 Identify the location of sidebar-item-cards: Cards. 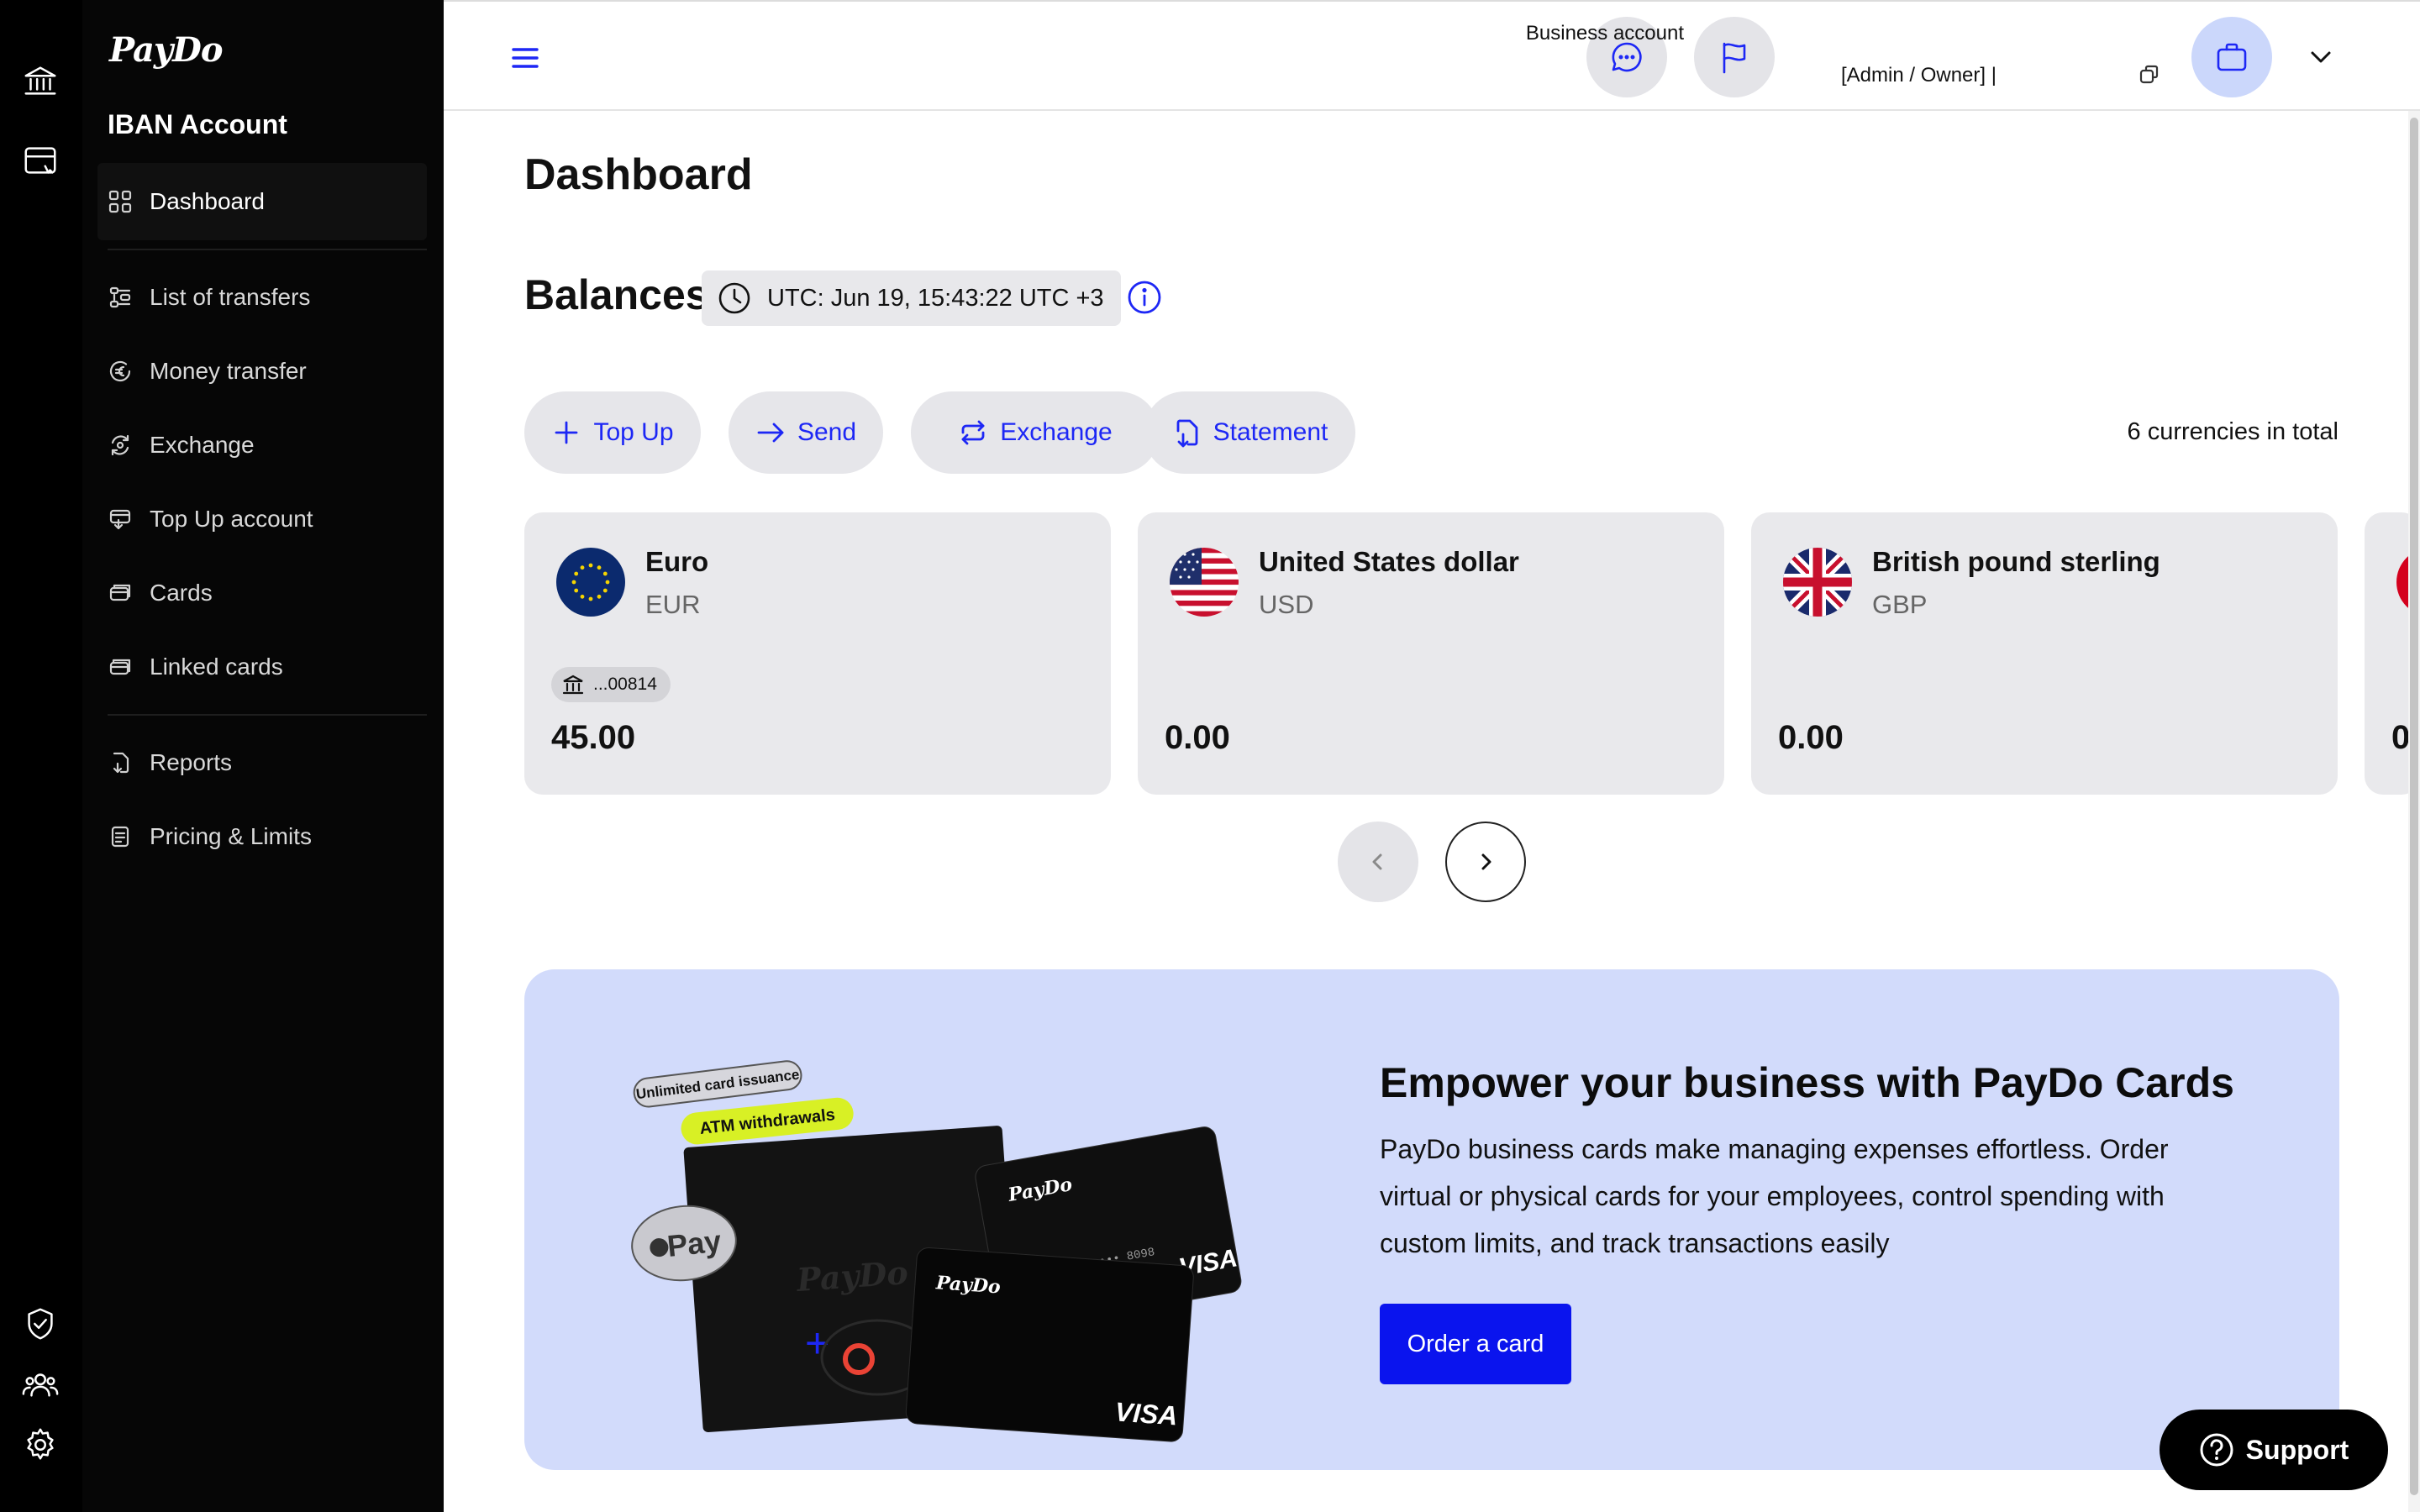
(262, 593).